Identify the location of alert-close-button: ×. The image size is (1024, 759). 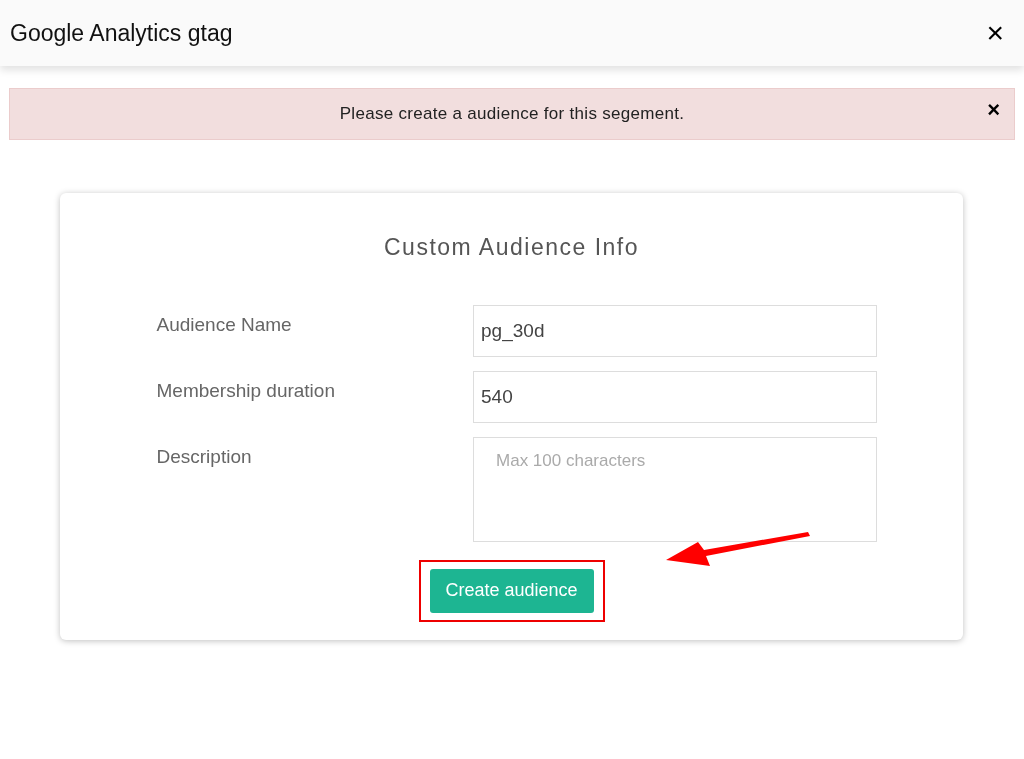
(993, 110).